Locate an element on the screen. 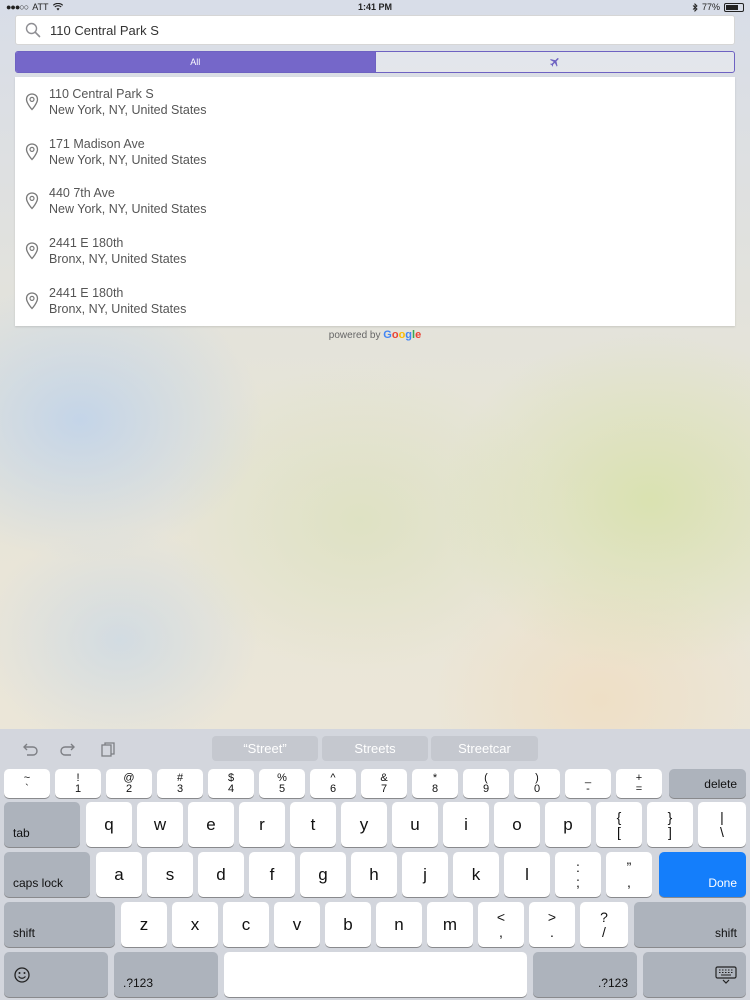 The height and width of the screenshot is (1000, 750). emoji-key is located at coordinates (56, 974).